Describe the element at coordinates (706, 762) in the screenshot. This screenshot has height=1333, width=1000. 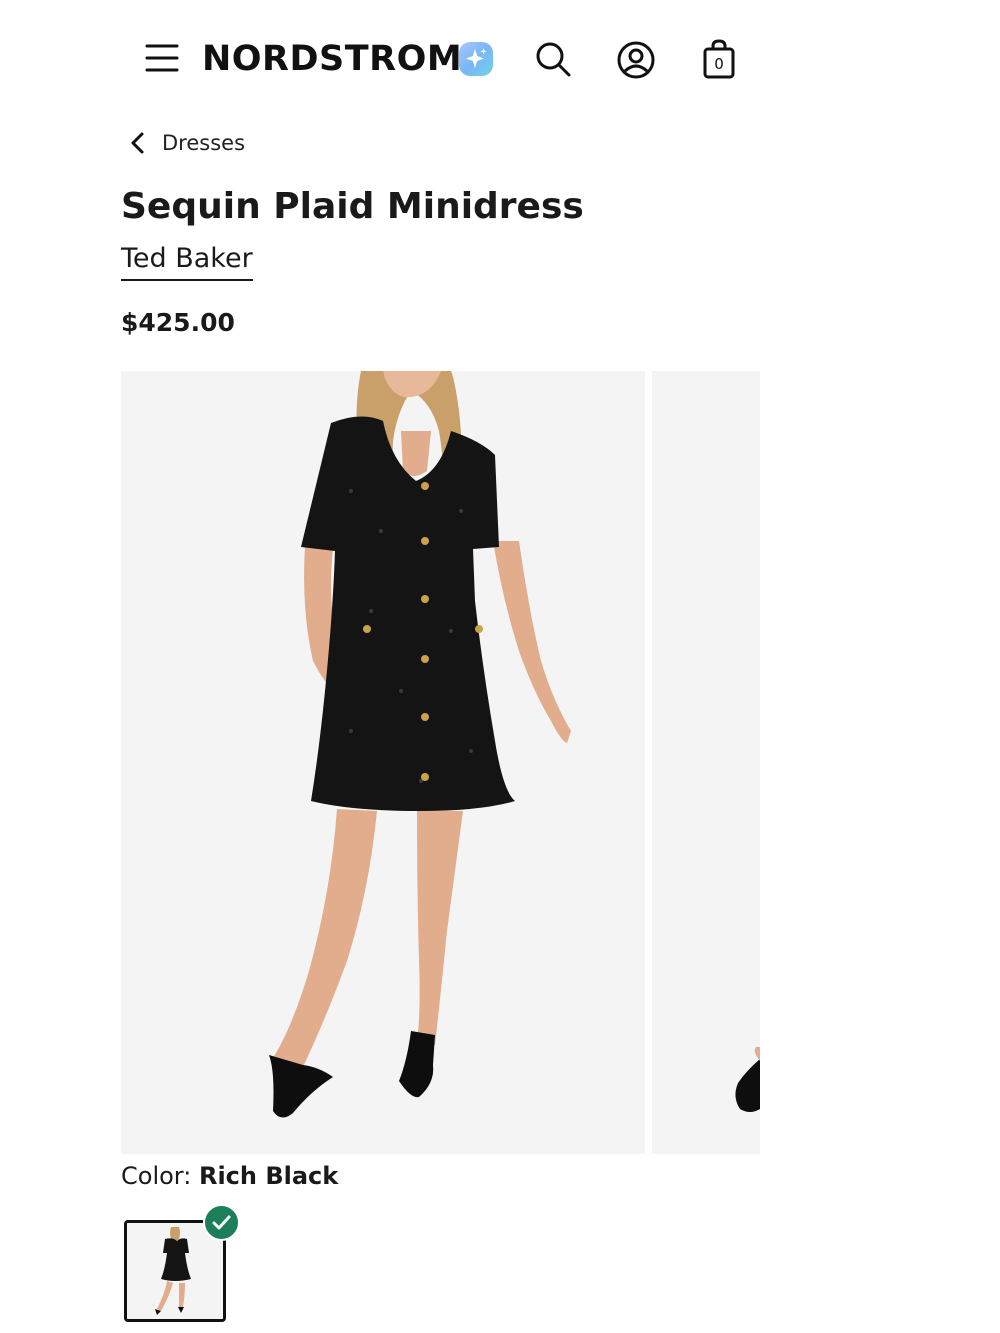
I see `product-image-next-peek` at that location.